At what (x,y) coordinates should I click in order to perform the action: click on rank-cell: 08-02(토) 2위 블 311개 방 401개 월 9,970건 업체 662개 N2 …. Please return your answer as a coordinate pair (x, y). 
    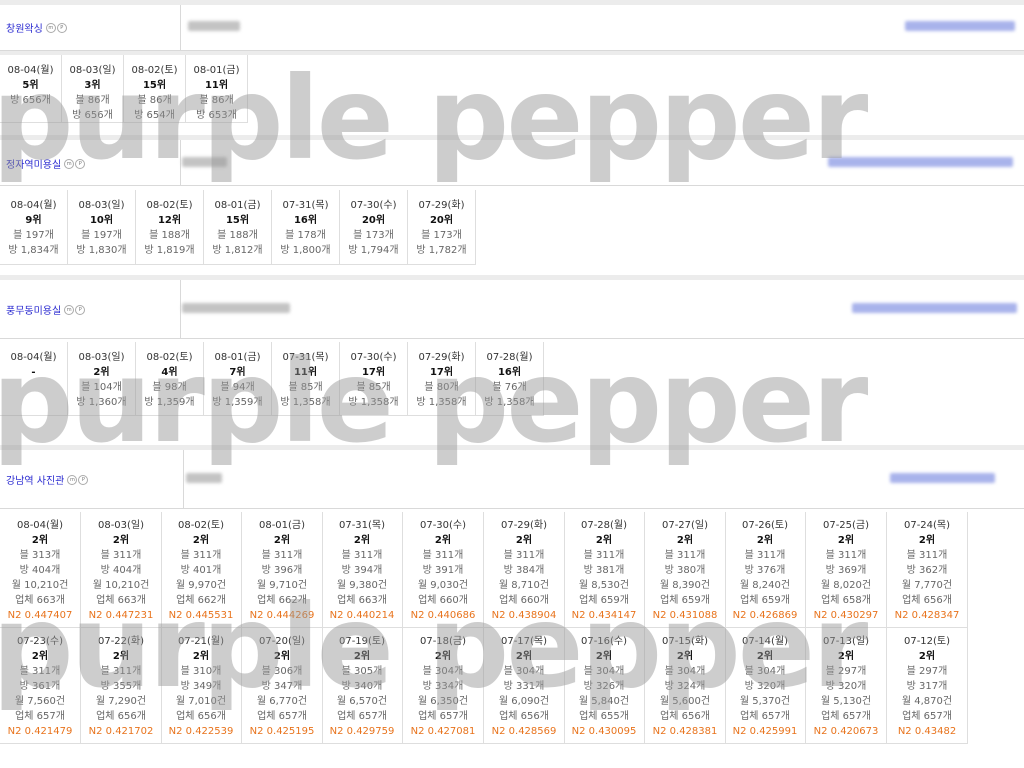
    Looking at the image, I should click on (201, 570).